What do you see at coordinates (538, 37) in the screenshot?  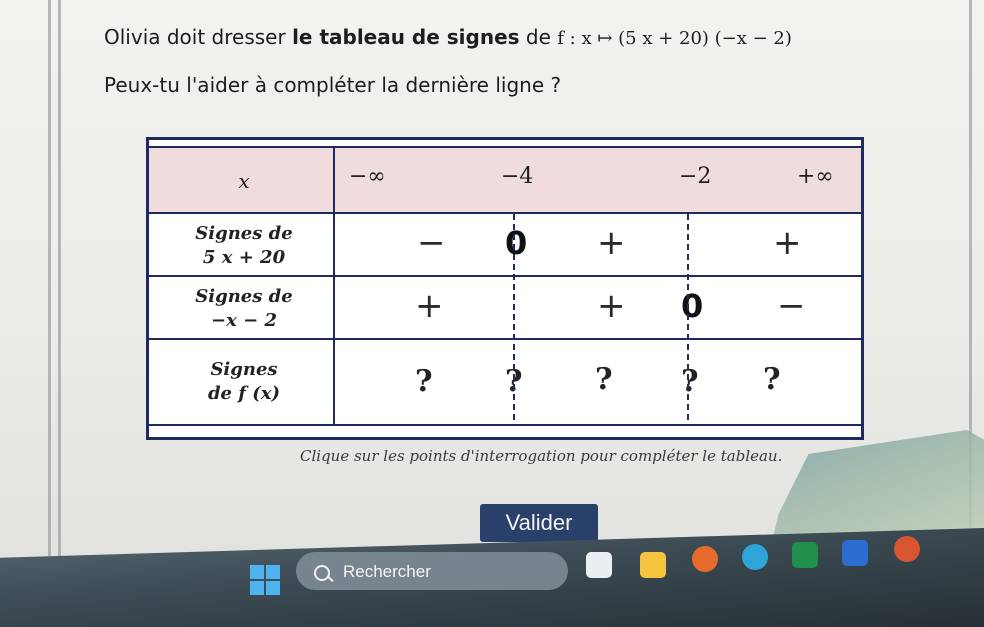 I see `question-middle: de` at bounding box center [538, 37].